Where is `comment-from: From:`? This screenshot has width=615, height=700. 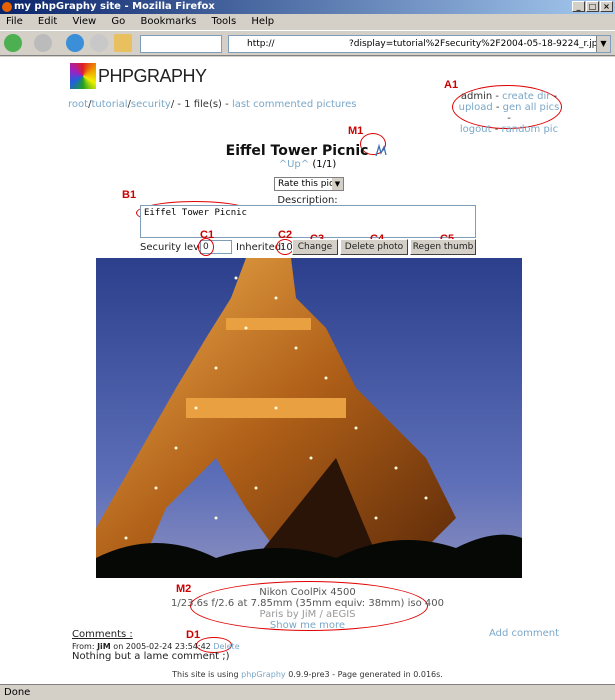 comment-from: From: is located at coordinates (83, 646).